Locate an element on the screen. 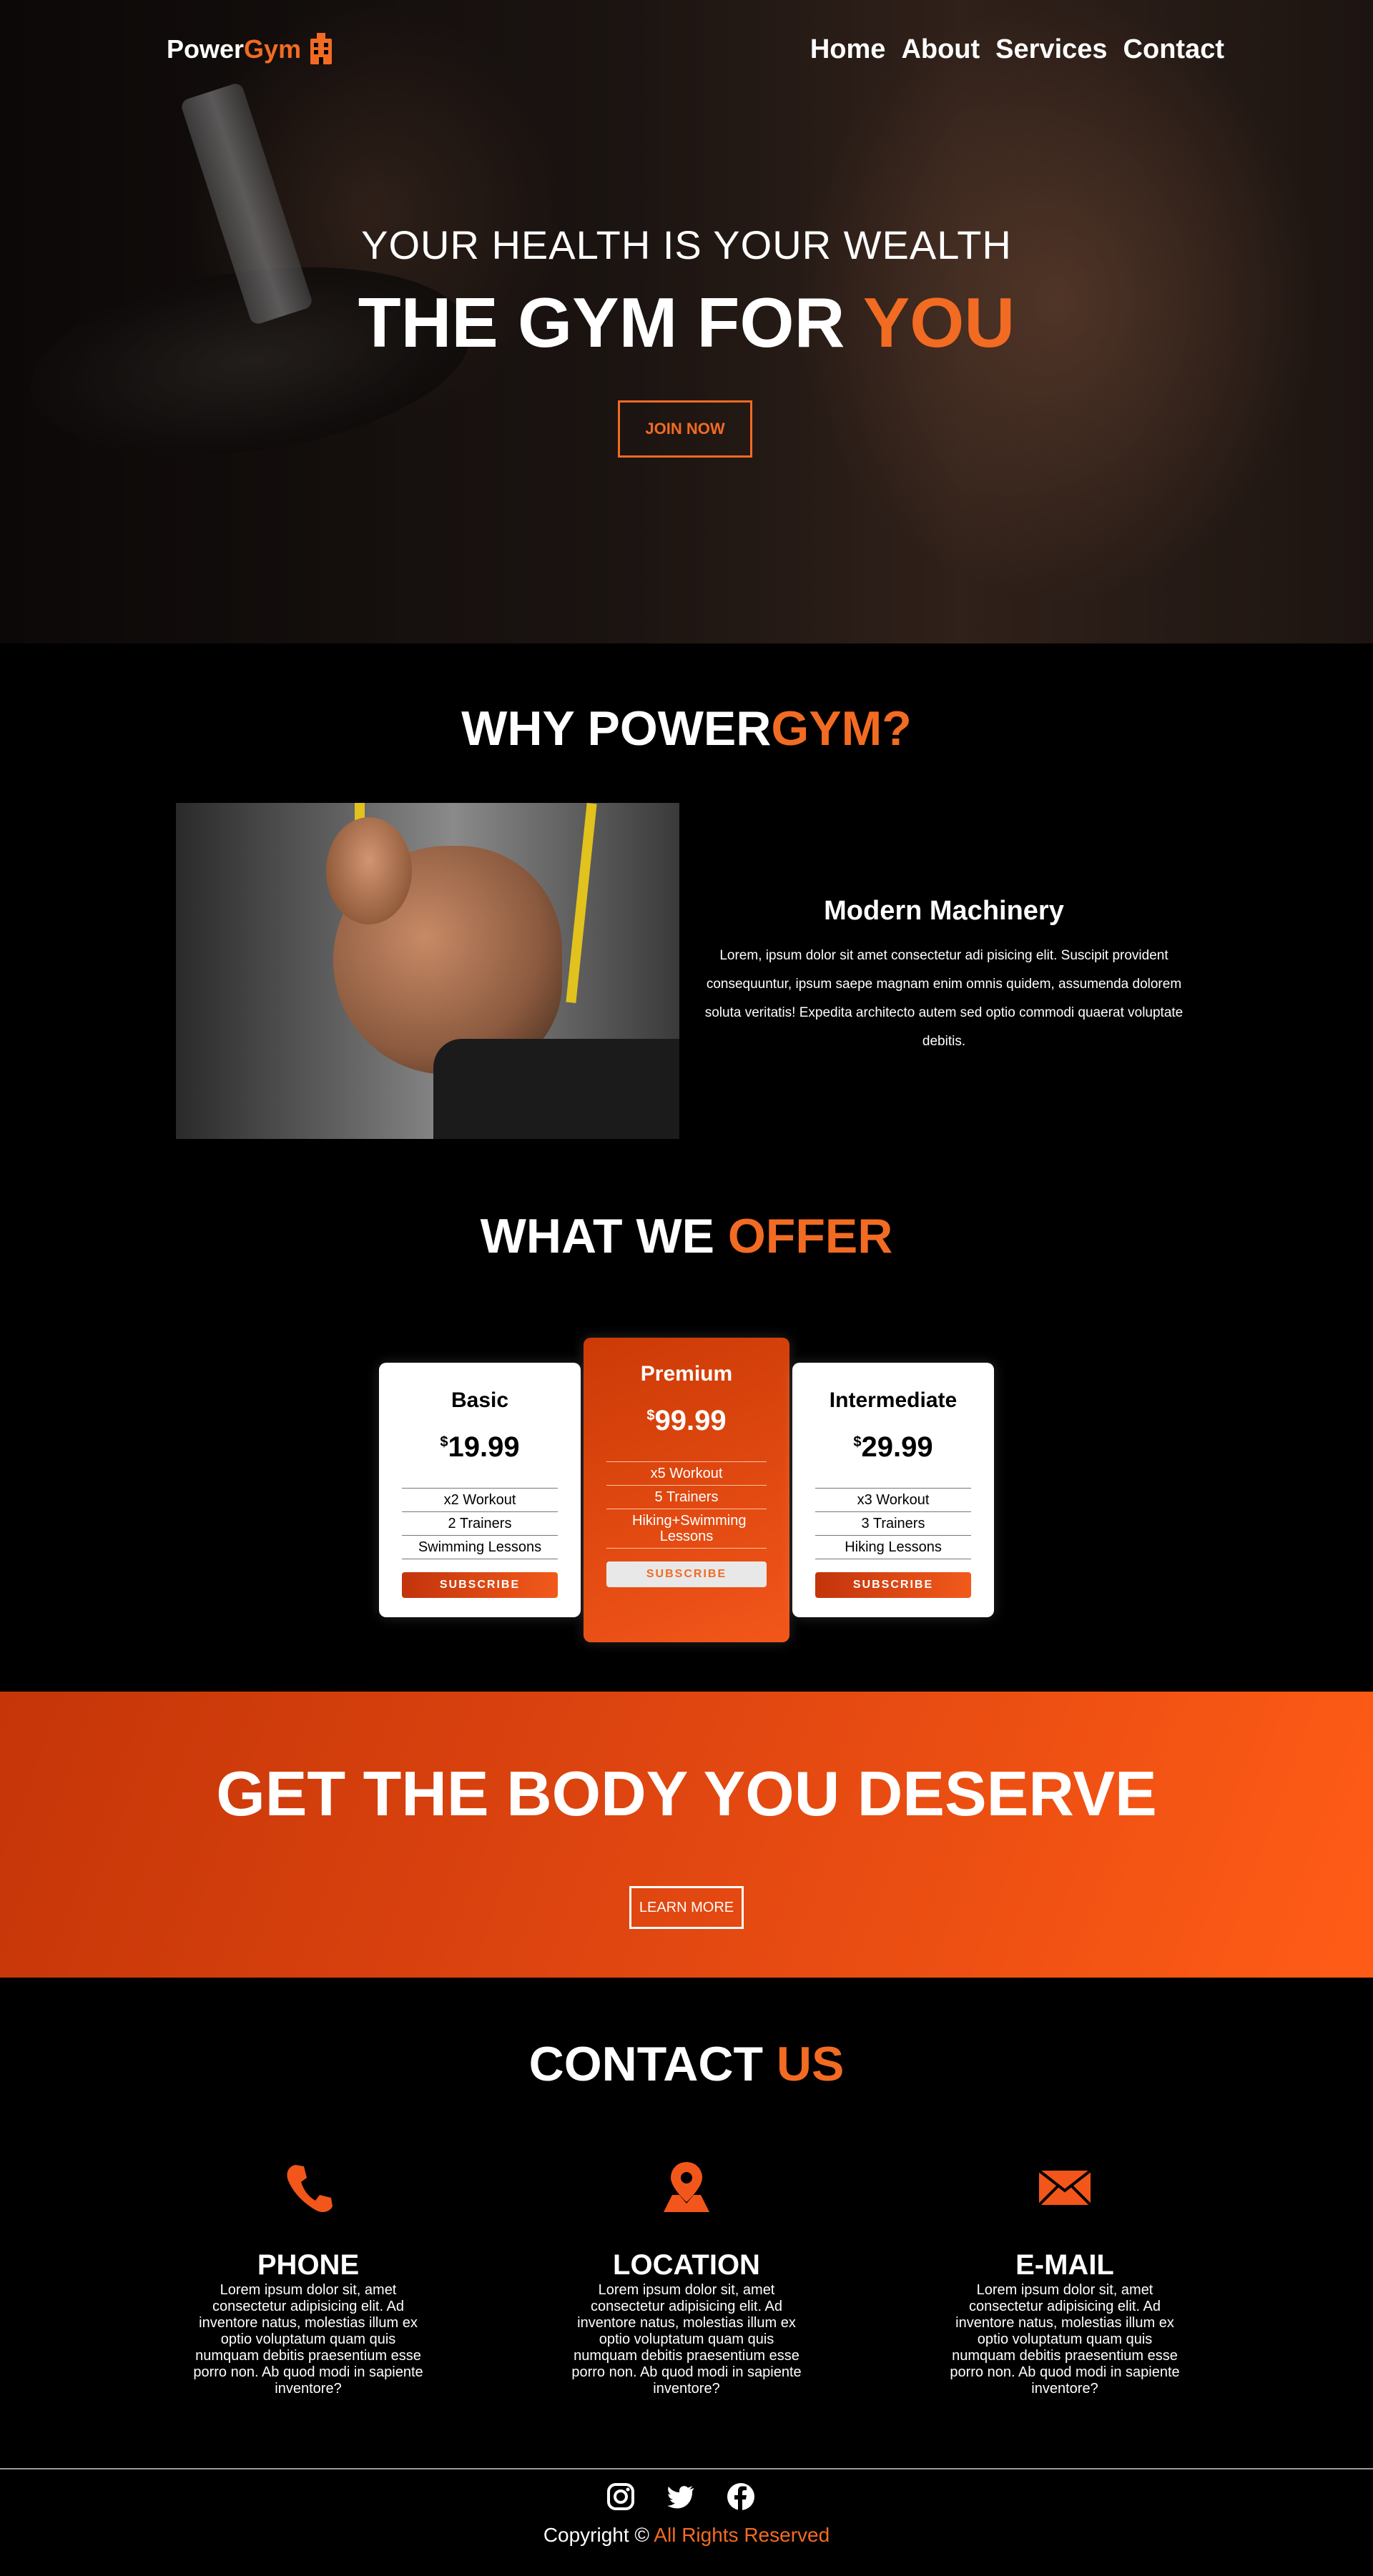 The image size is (1373, 2576). subscribe-intermediate-button: SUBSCRIBE is located at coordinates (893, 1585).